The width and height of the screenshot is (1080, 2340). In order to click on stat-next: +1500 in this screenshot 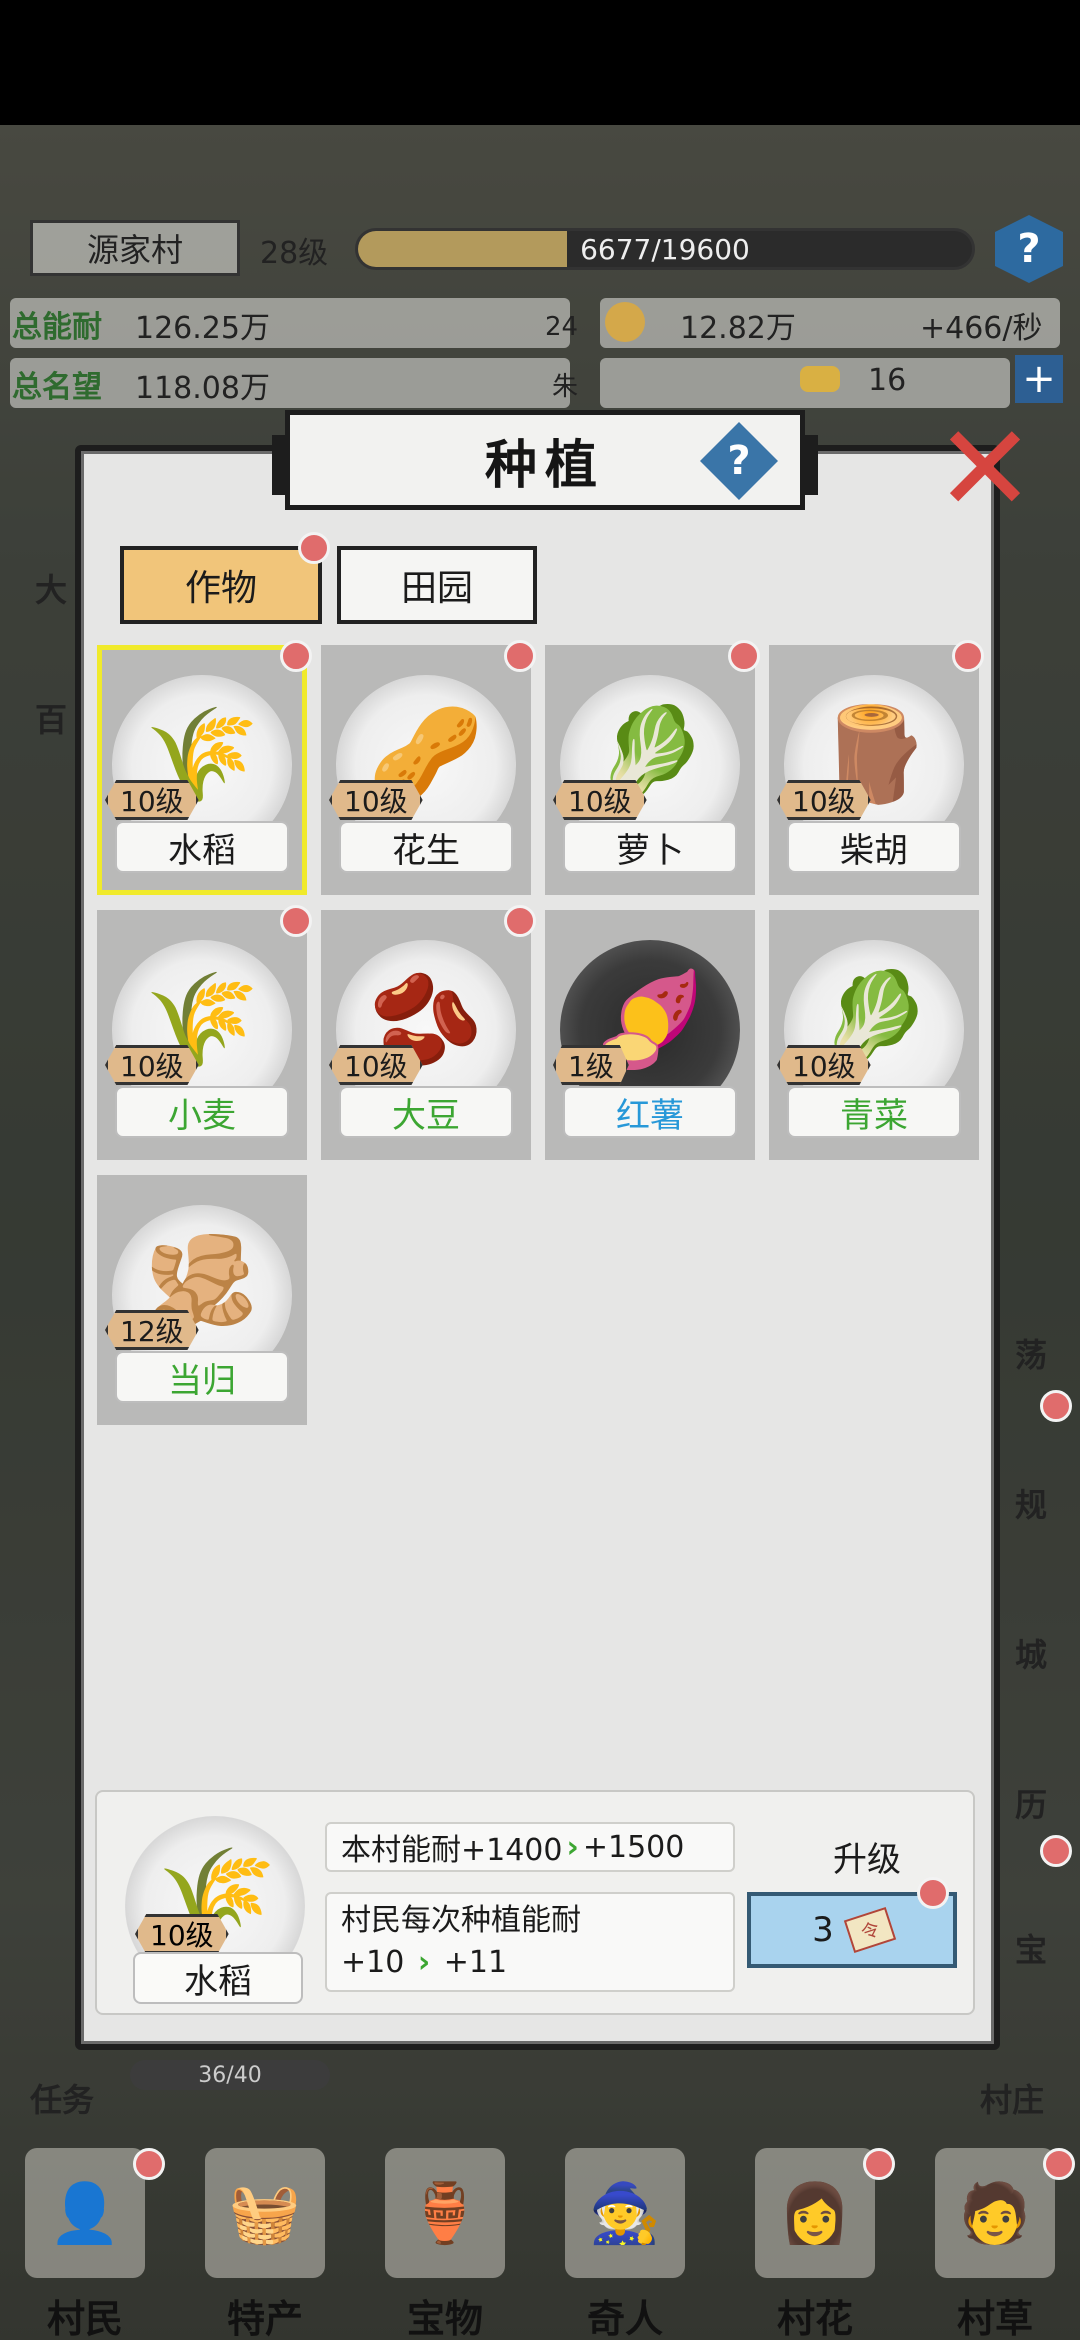, I will do `click(633, 1847)`.